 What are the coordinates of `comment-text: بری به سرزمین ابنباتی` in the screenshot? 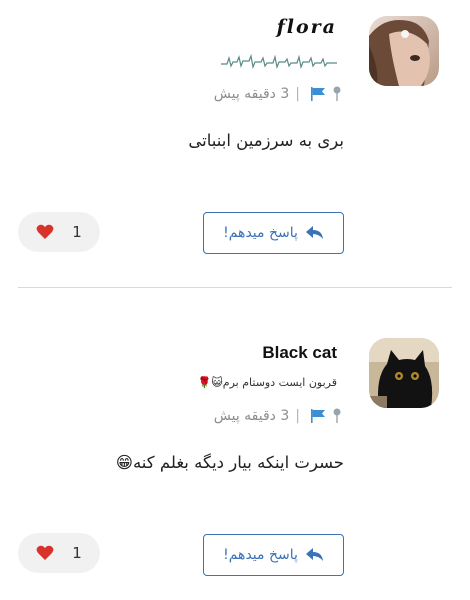 It's located at (266, 140).